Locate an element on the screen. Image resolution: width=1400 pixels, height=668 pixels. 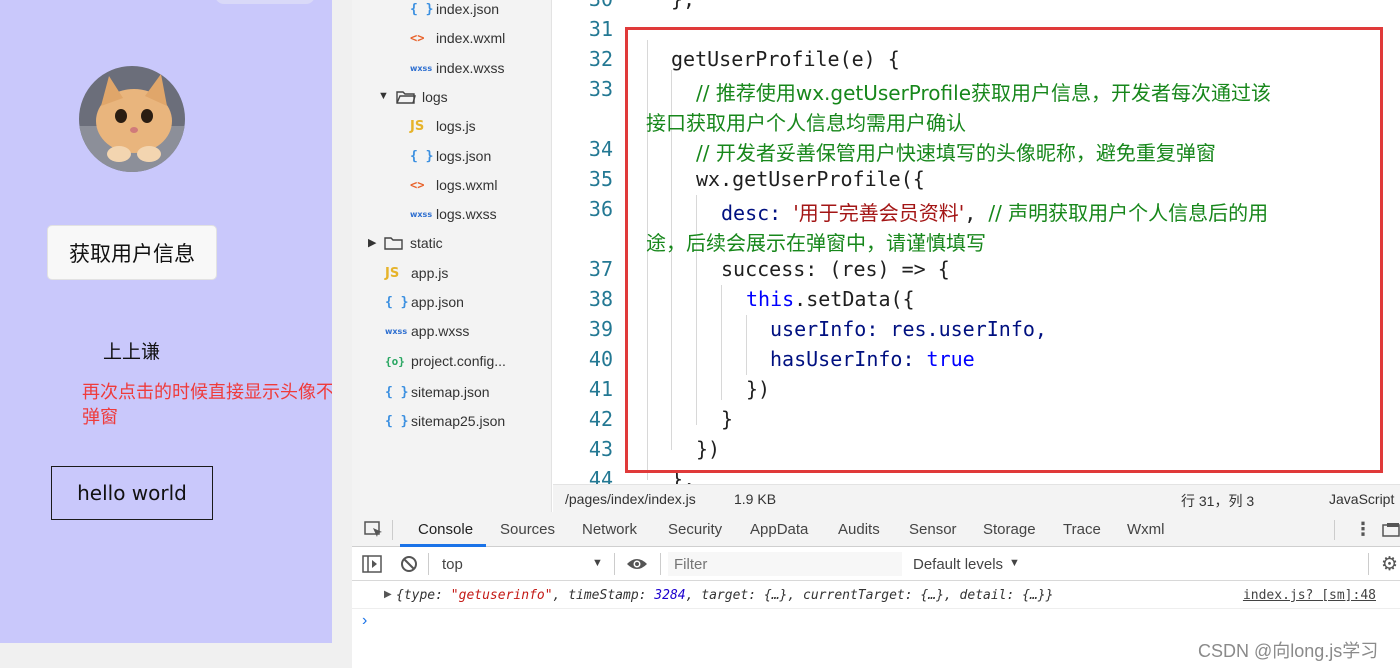
file-label: logs.wxml is located at coordinates (467, 185).